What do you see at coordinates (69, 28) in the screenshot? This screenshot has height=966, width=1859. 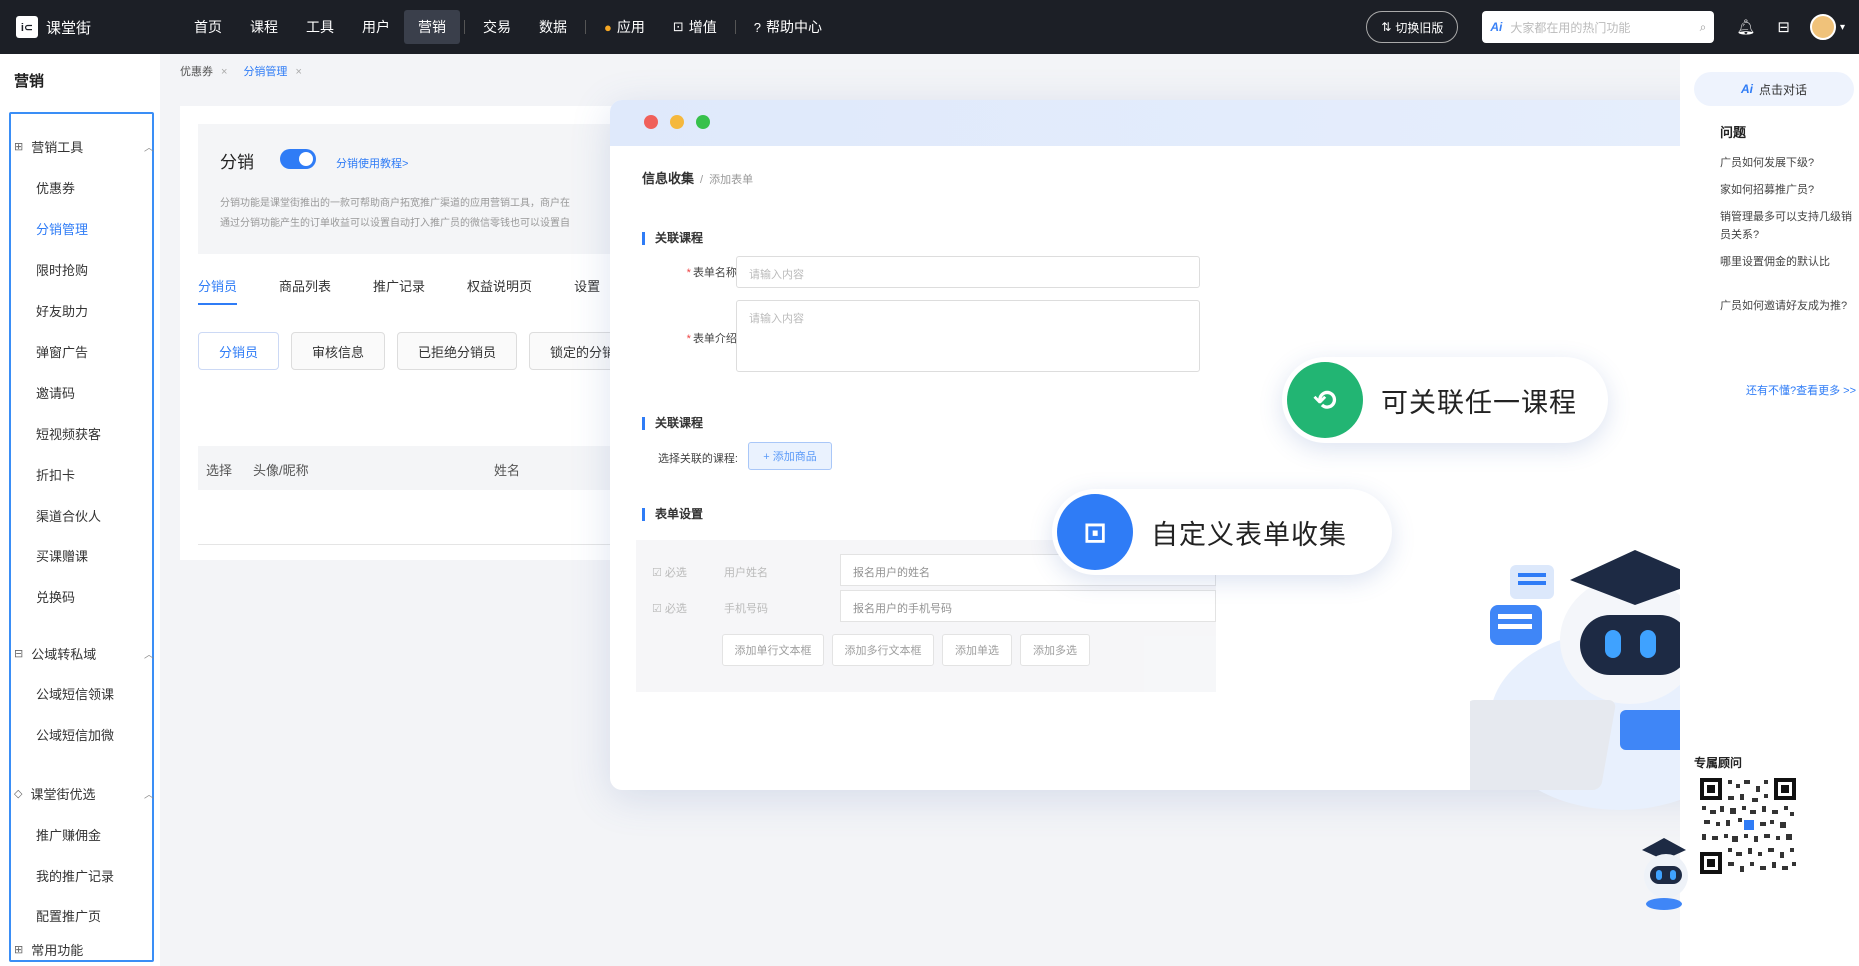 I see `logo-text: 课堂街` at bounding box center [69, 28].